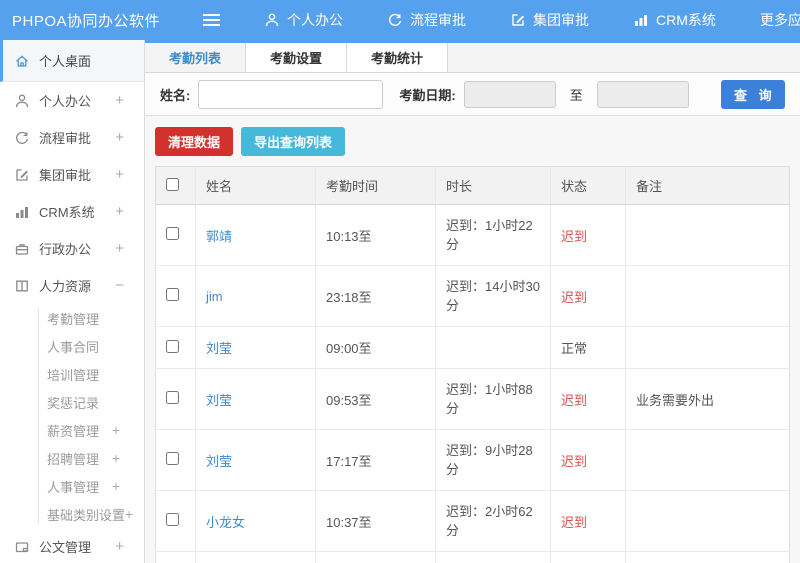  I want to click on col-time: 考勤时间, so click(375, 185).